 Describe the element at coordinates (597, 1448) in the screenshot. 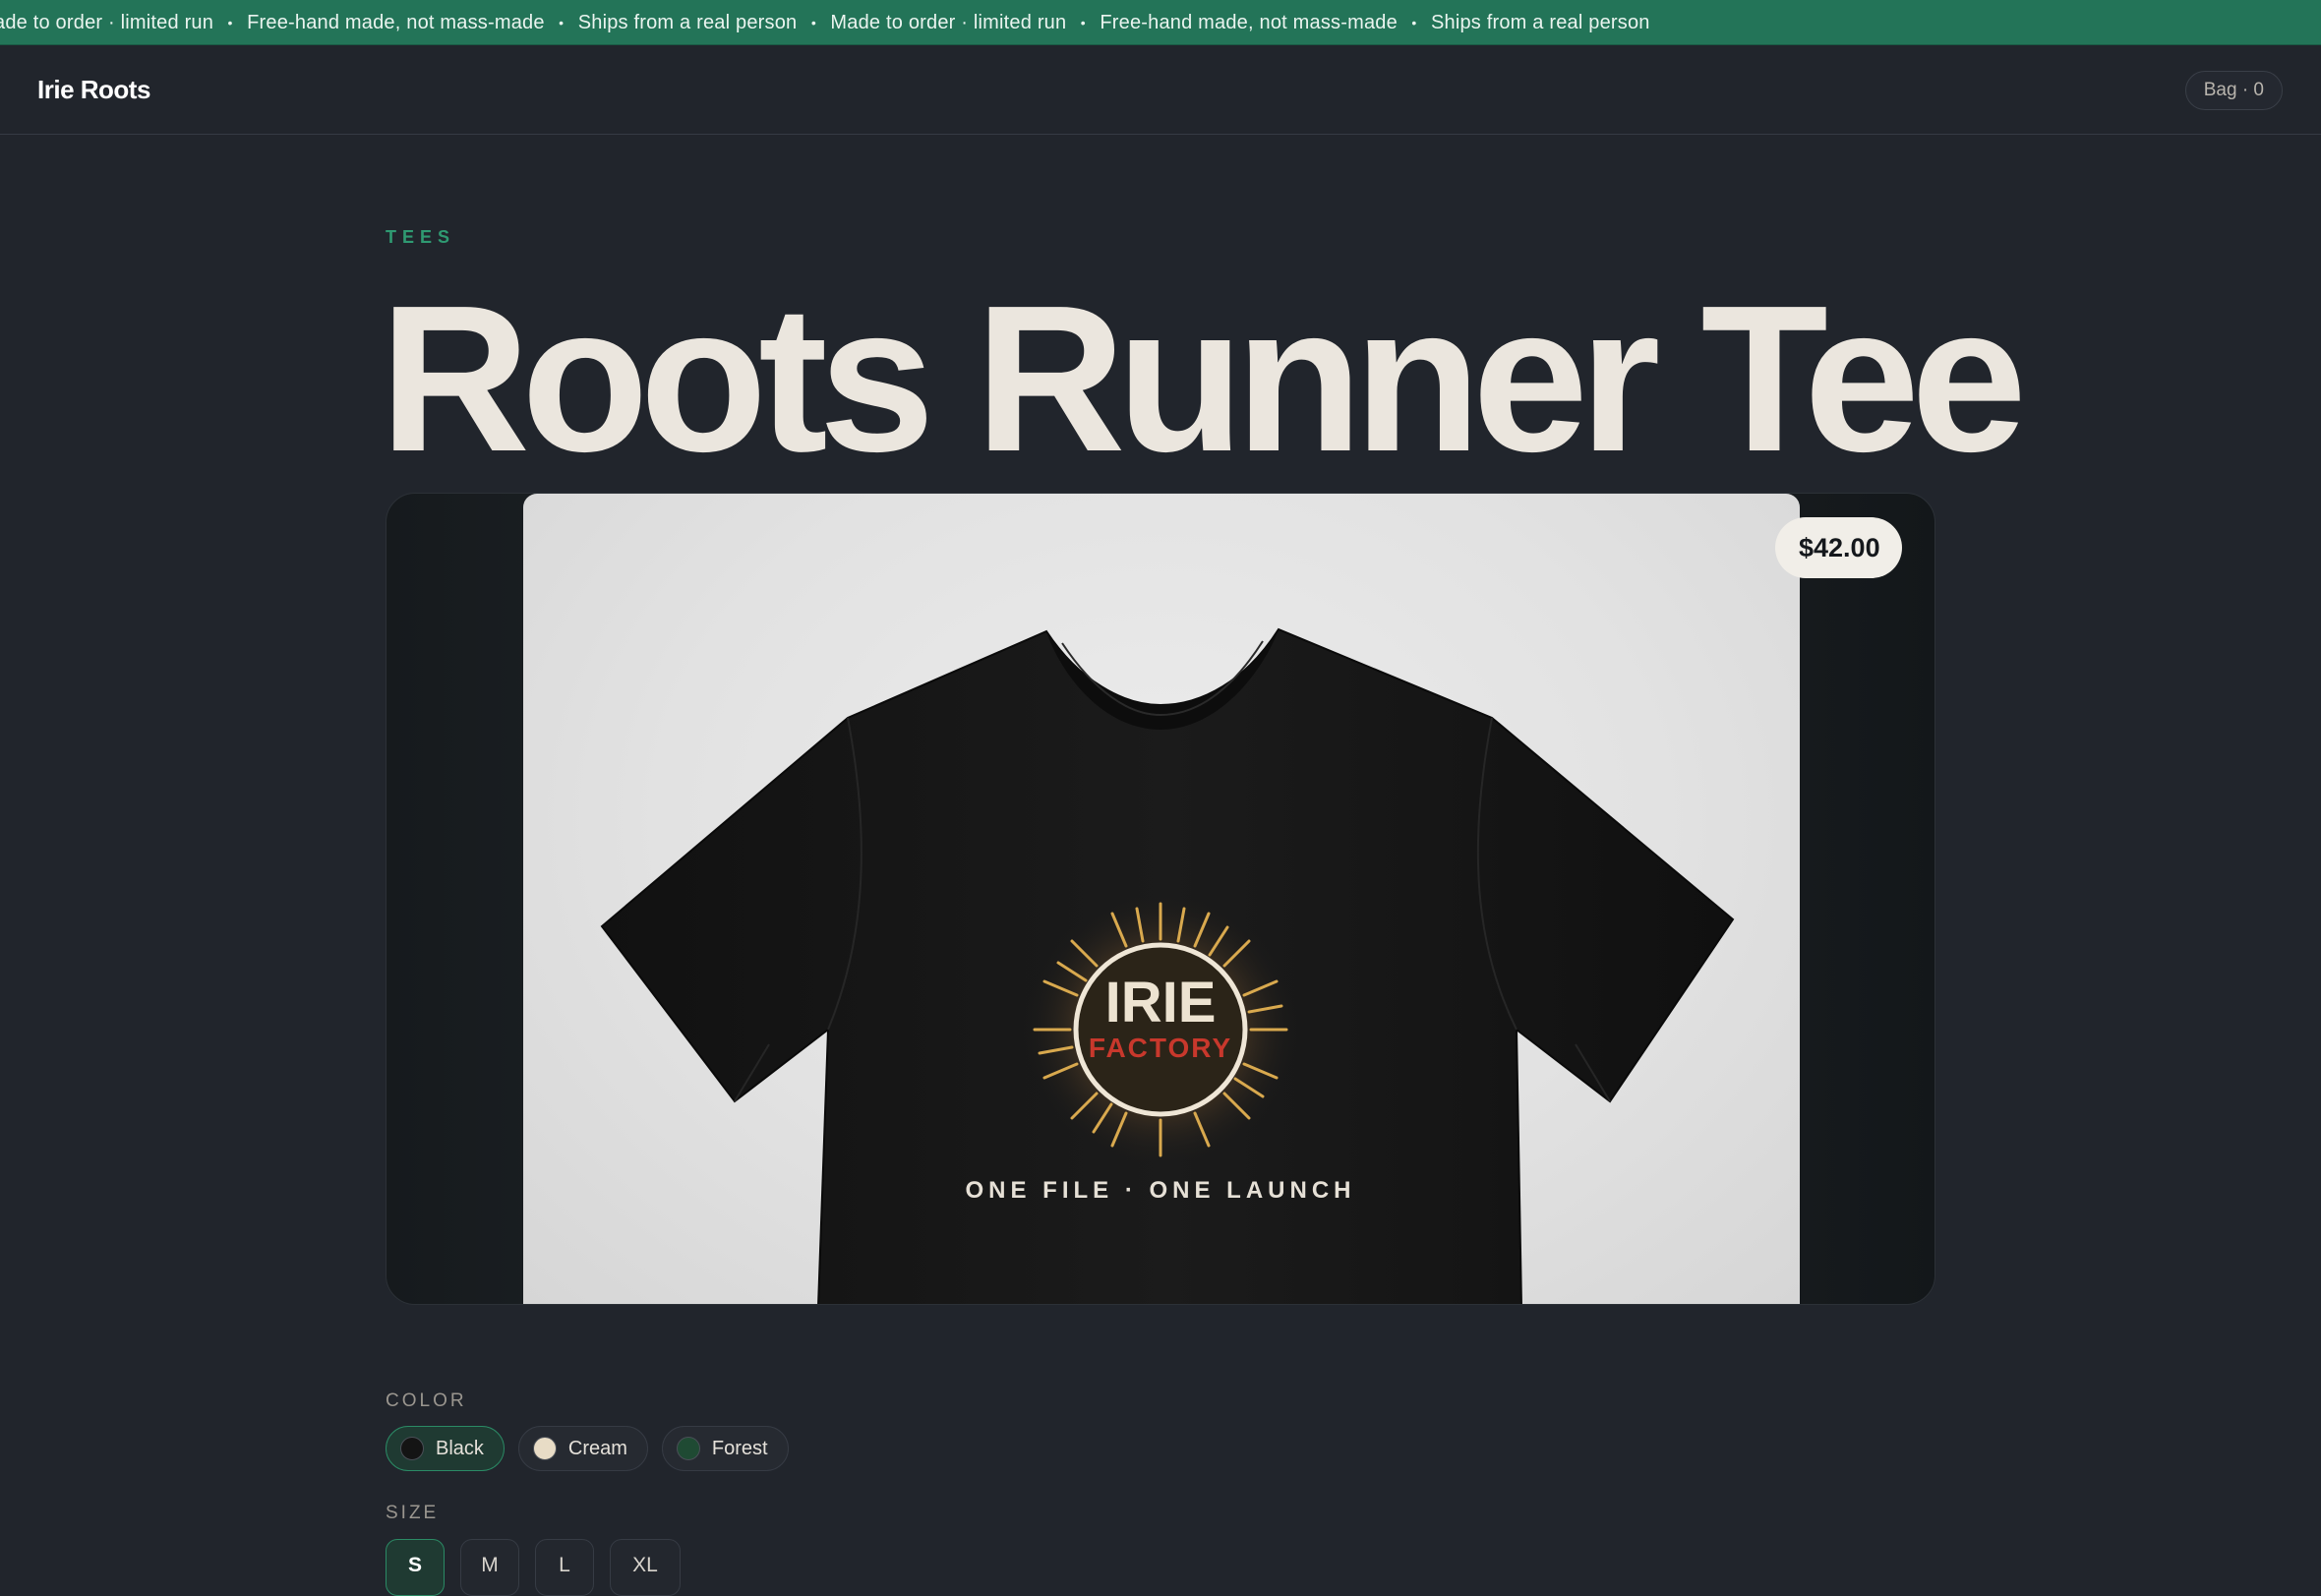

I see `color-option-label: Cream` at that location.